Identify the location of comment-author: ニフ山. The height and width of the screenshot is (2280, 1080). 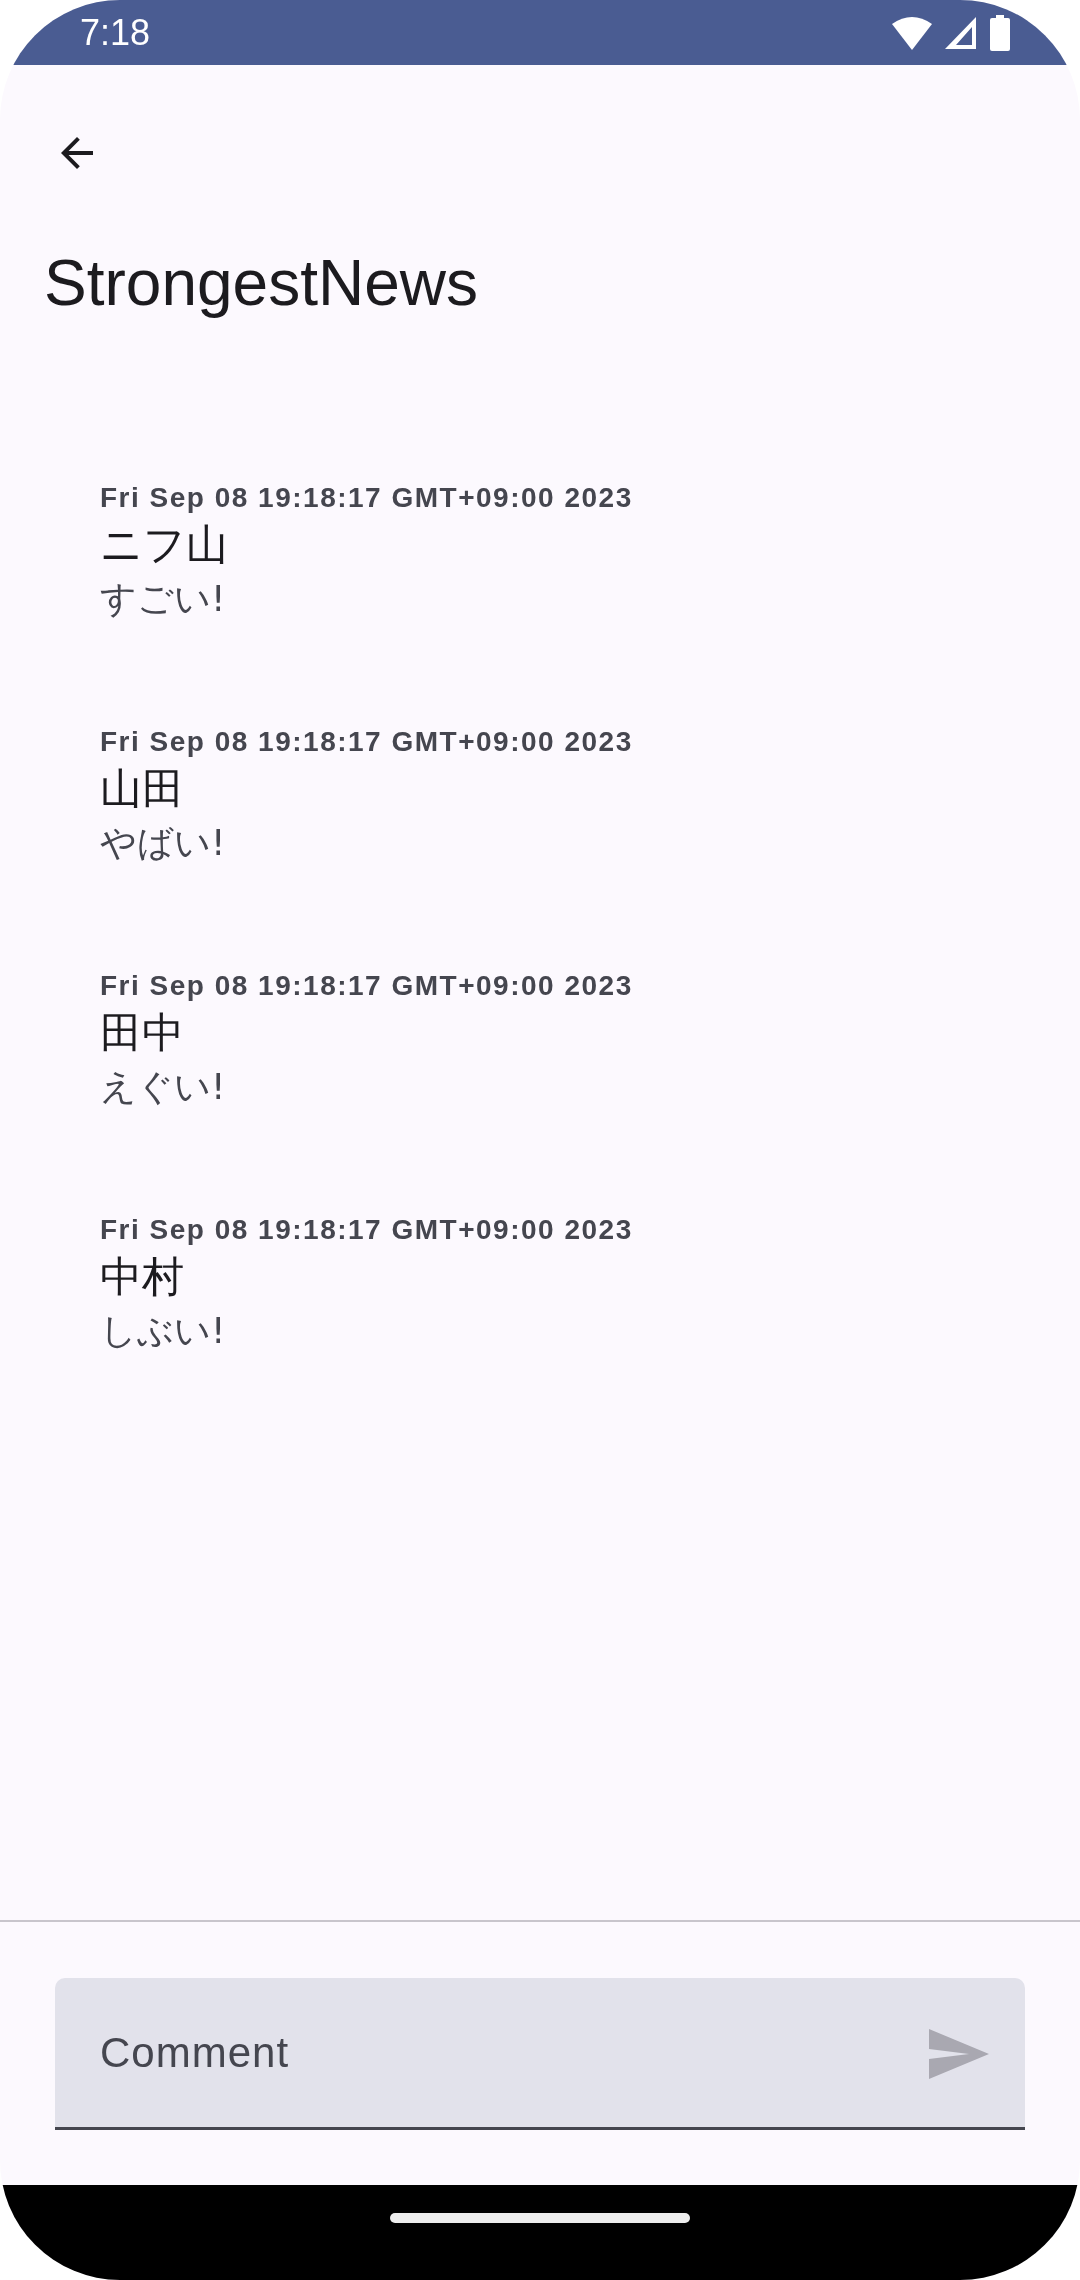
(164, 545).